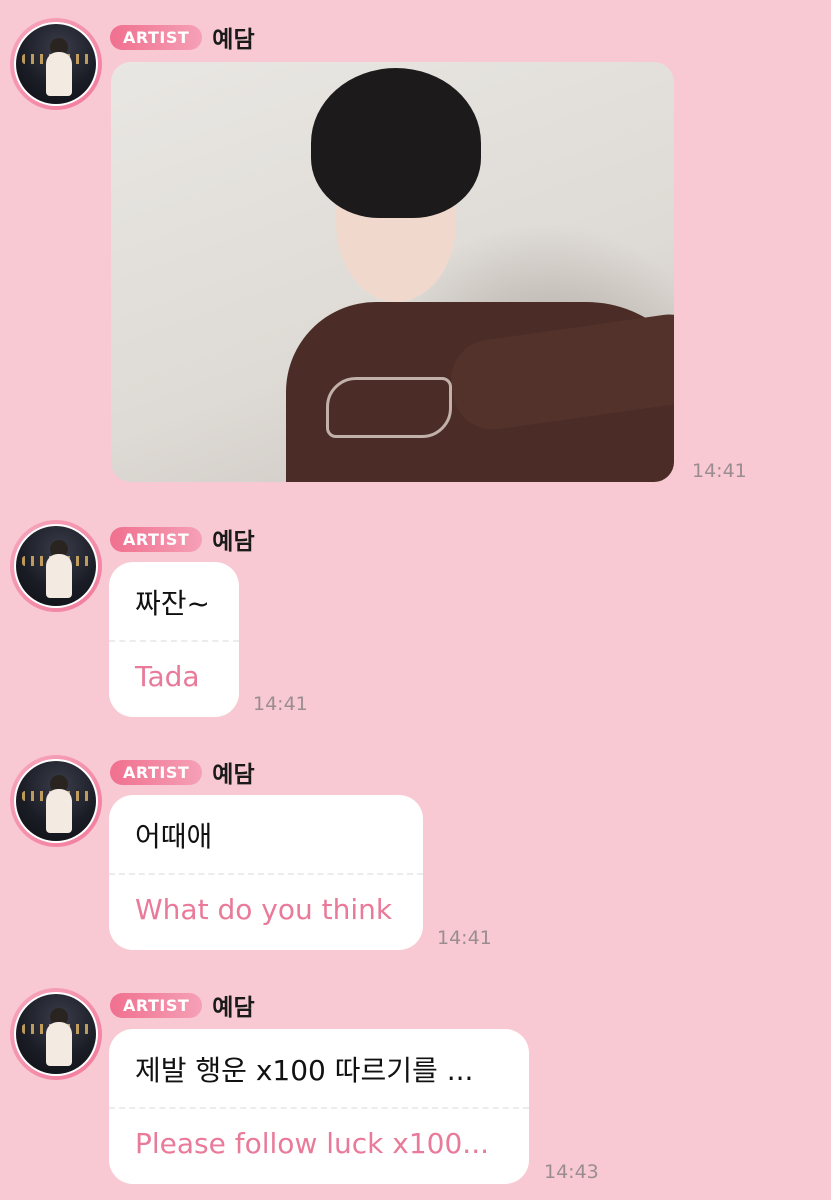 The image size is (831, 1200). I want to click on message-bubble: 짜잔~ Tada, so click(174, 639).